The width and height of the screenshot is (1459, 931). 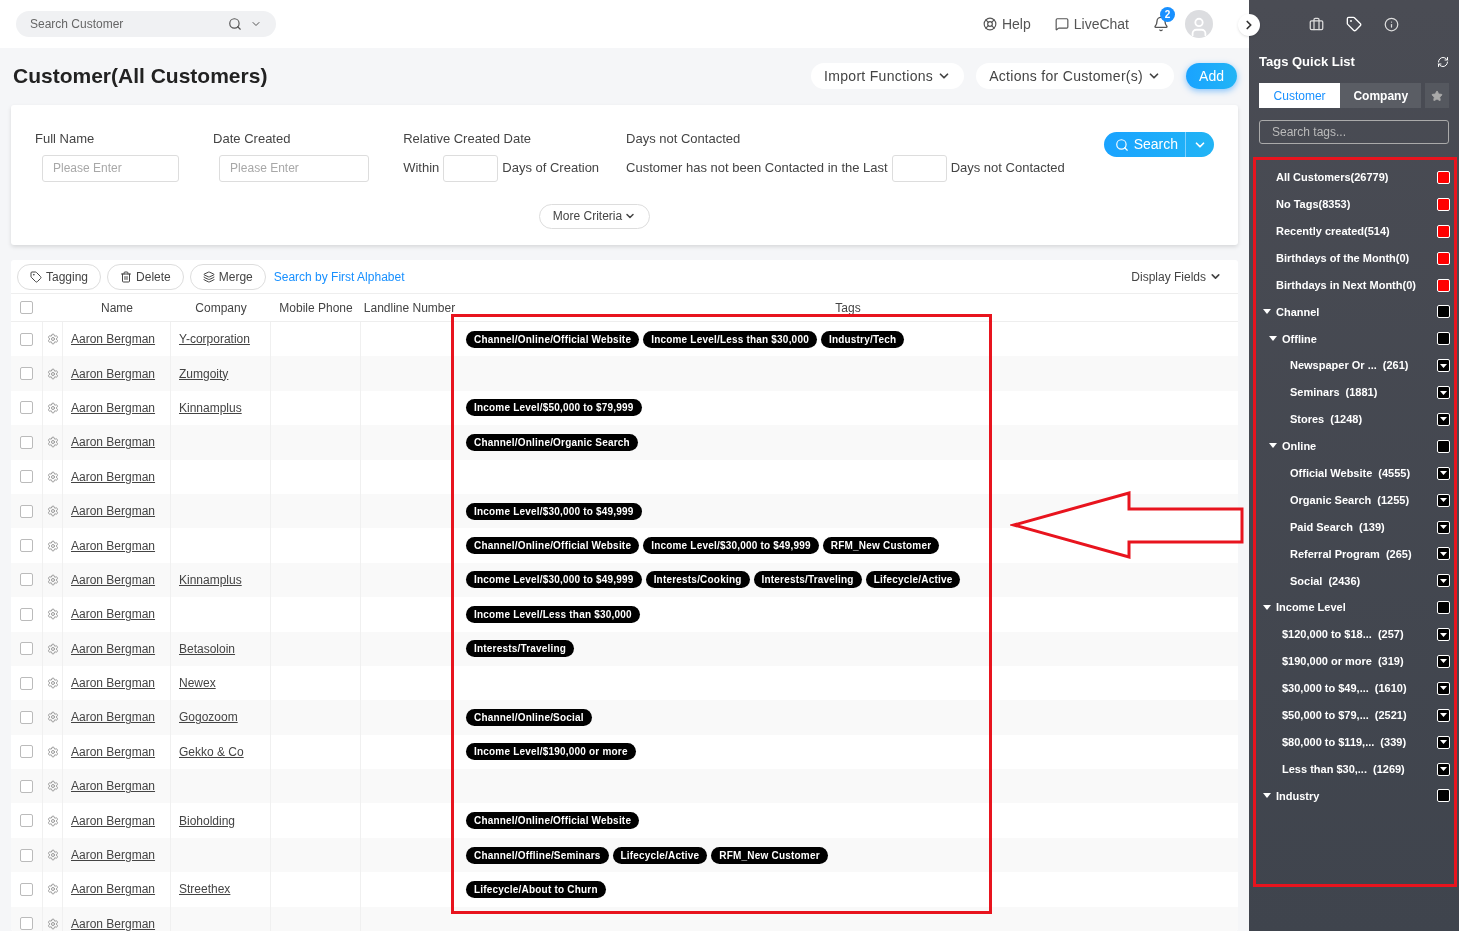 What do you see at coordinates (660, 855) in the screenshot?
I see `tag-chip: Lifecycle/Active` at bounding box center [660, 855].